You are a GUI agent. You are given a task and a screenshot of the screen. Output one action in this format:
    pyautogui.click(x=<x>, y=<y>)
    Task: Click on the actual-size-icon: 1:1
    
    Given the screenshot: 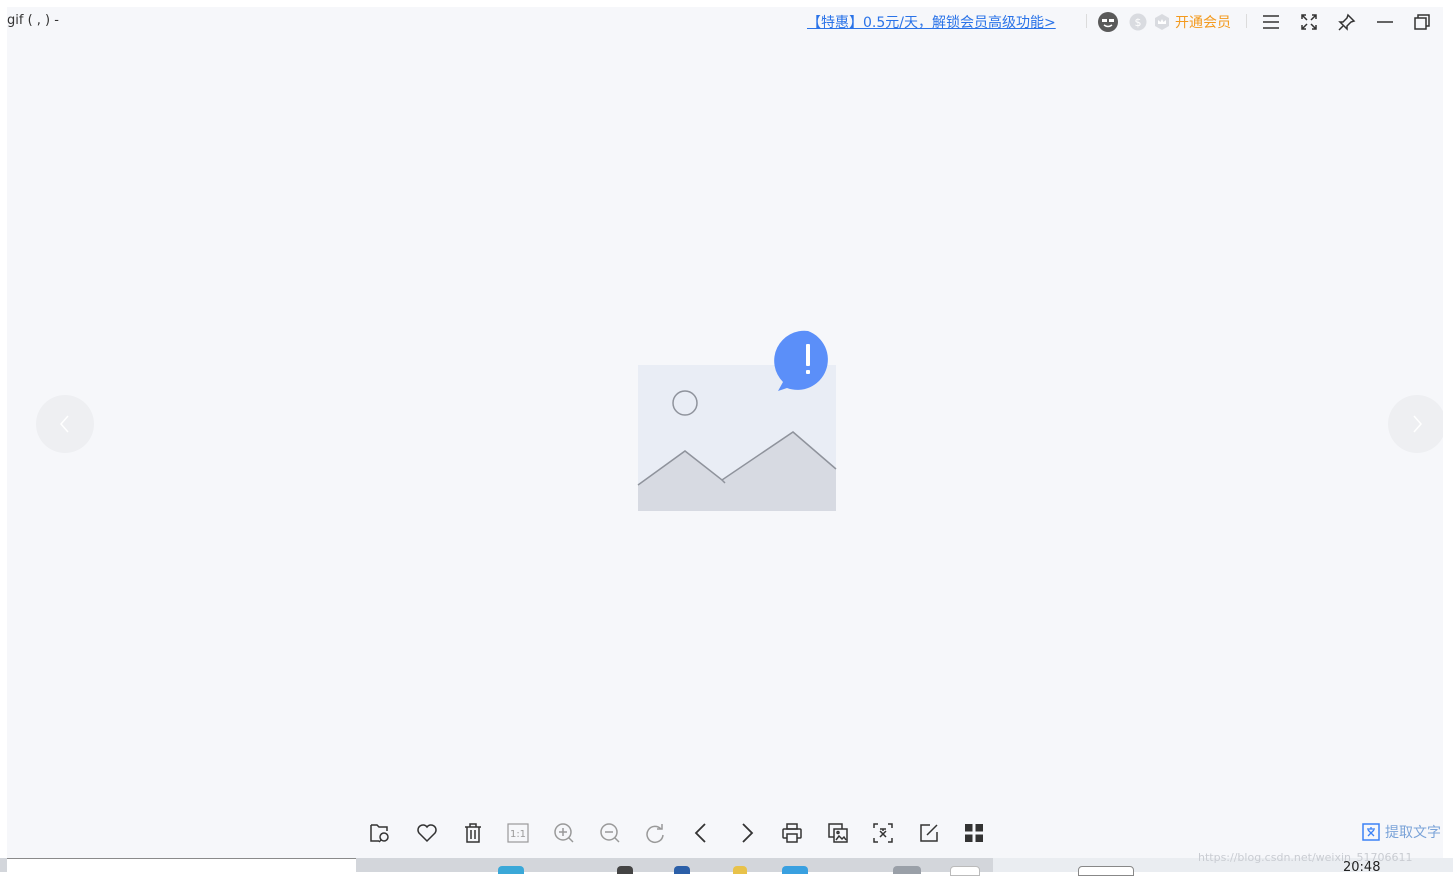 What is the action you would take?
    pyautogui.click(x=518, y=833)
    